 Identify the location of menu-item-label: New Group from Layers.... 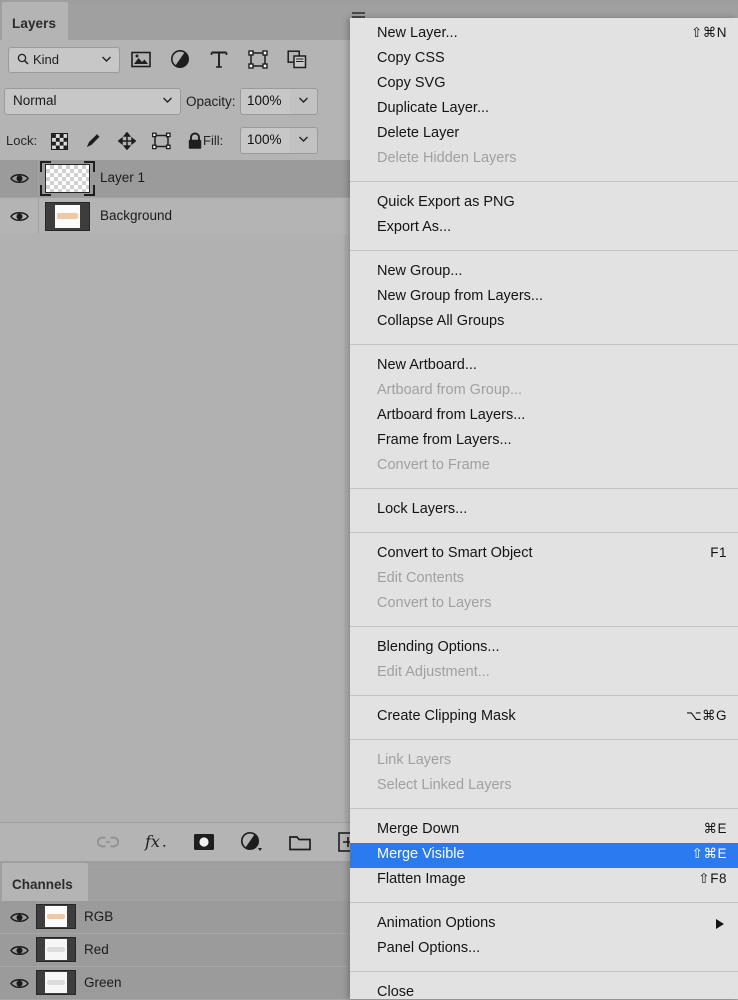
(460, 296).